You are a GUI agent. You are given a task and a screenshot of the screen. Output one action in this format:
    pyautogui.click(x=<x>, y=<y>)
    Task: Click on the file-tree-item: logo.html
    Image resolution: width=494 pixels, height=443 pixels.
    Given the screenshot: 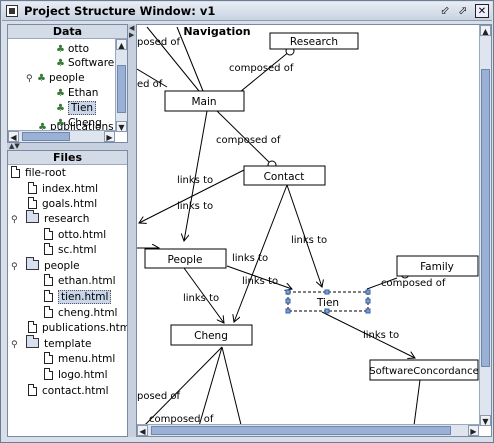 What is the action you would take?
    pyautogui.click(x=76, y=375)
    